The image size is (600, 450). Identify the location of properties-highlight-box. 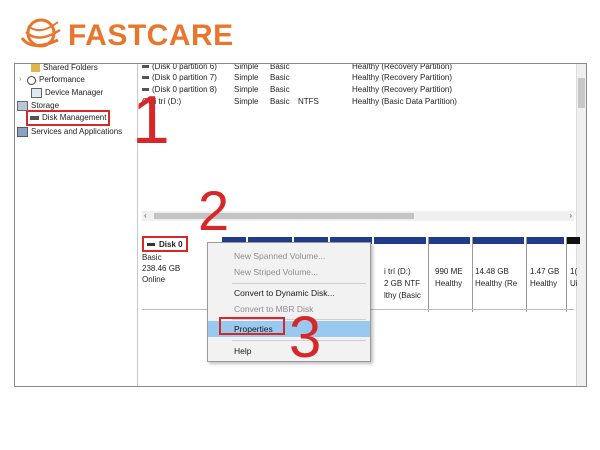
(252, 326).